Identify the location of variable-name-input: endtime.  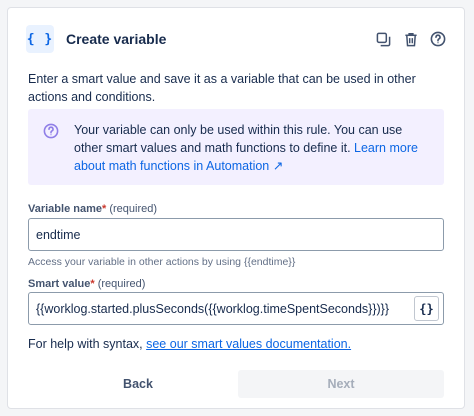
(236, 234).